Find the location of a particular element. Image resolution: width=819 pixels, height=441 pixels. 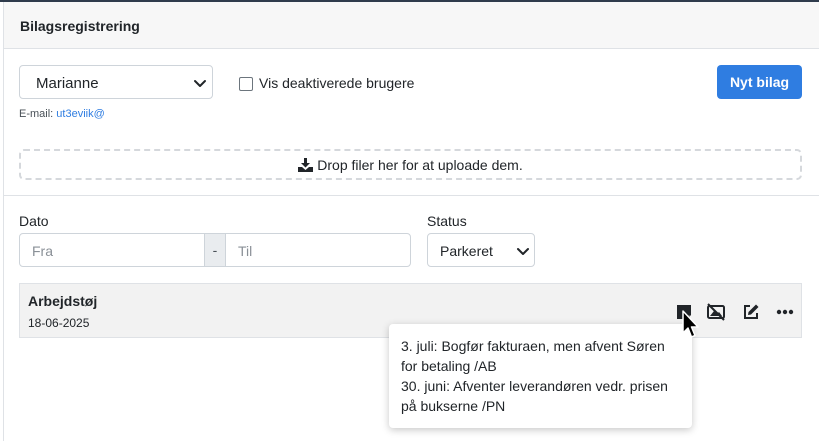

user-select: Marianne is located at coordinates (116, 82).